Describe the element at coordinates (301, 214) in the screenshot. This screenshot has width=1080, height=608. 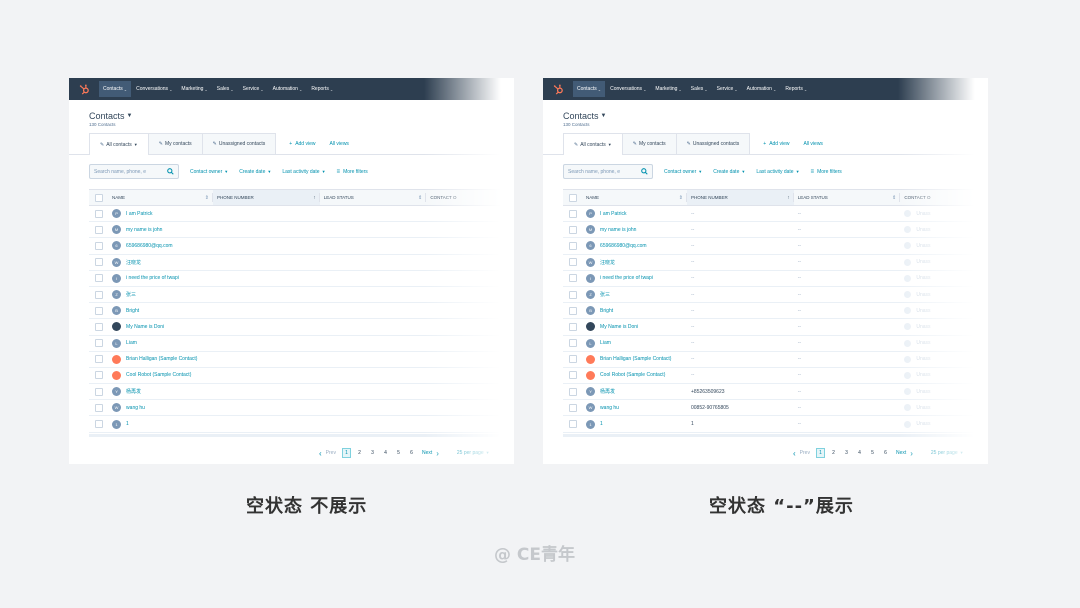
I see `table-row: P I am Patrick` at that location.